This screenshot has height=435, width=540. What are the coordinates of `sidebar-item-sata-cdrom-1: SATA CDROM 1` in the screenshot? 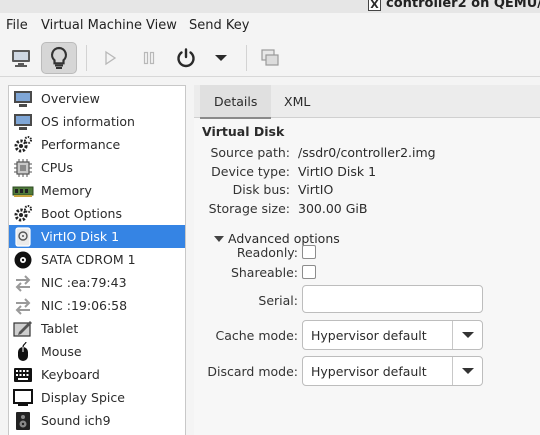 It's located at (97, 259).